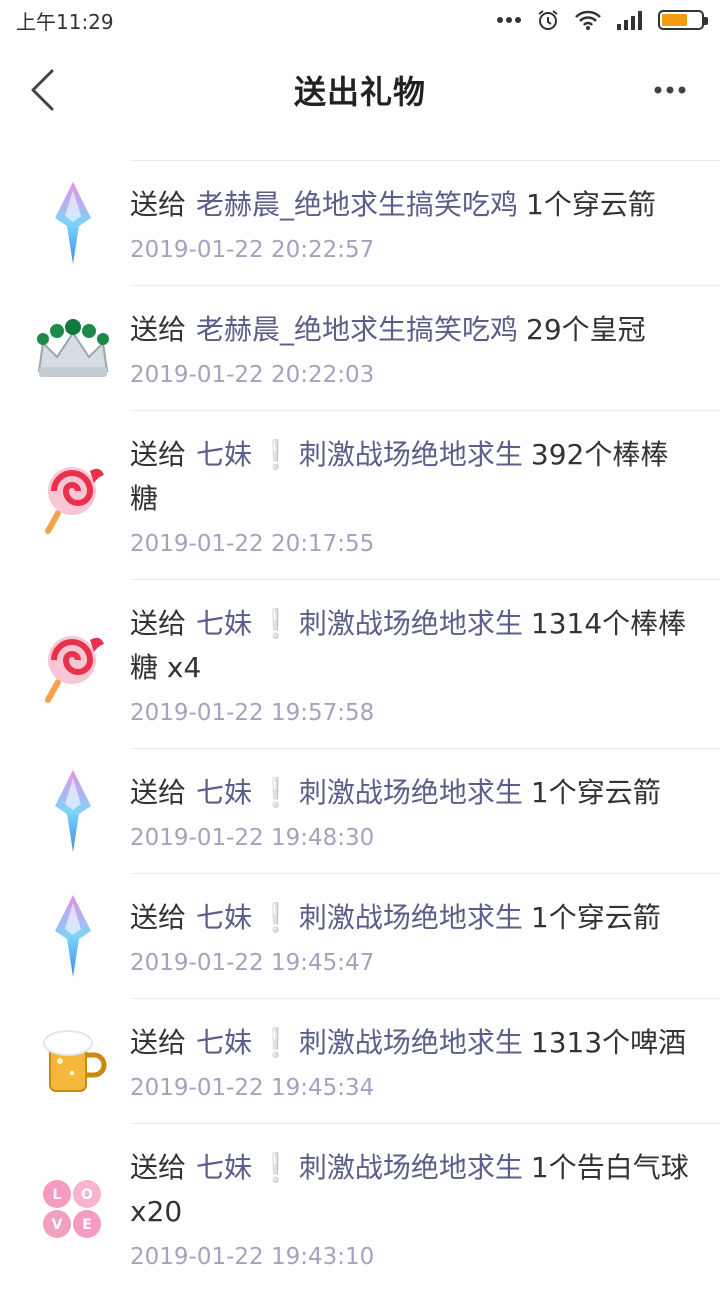 The width and height of the screenshot is (720, 1292). I want to click on gift-record-text: 送给 七妹 ❕ 刺激战场绝地求生 392个棒棒糖, so click(413, 477).